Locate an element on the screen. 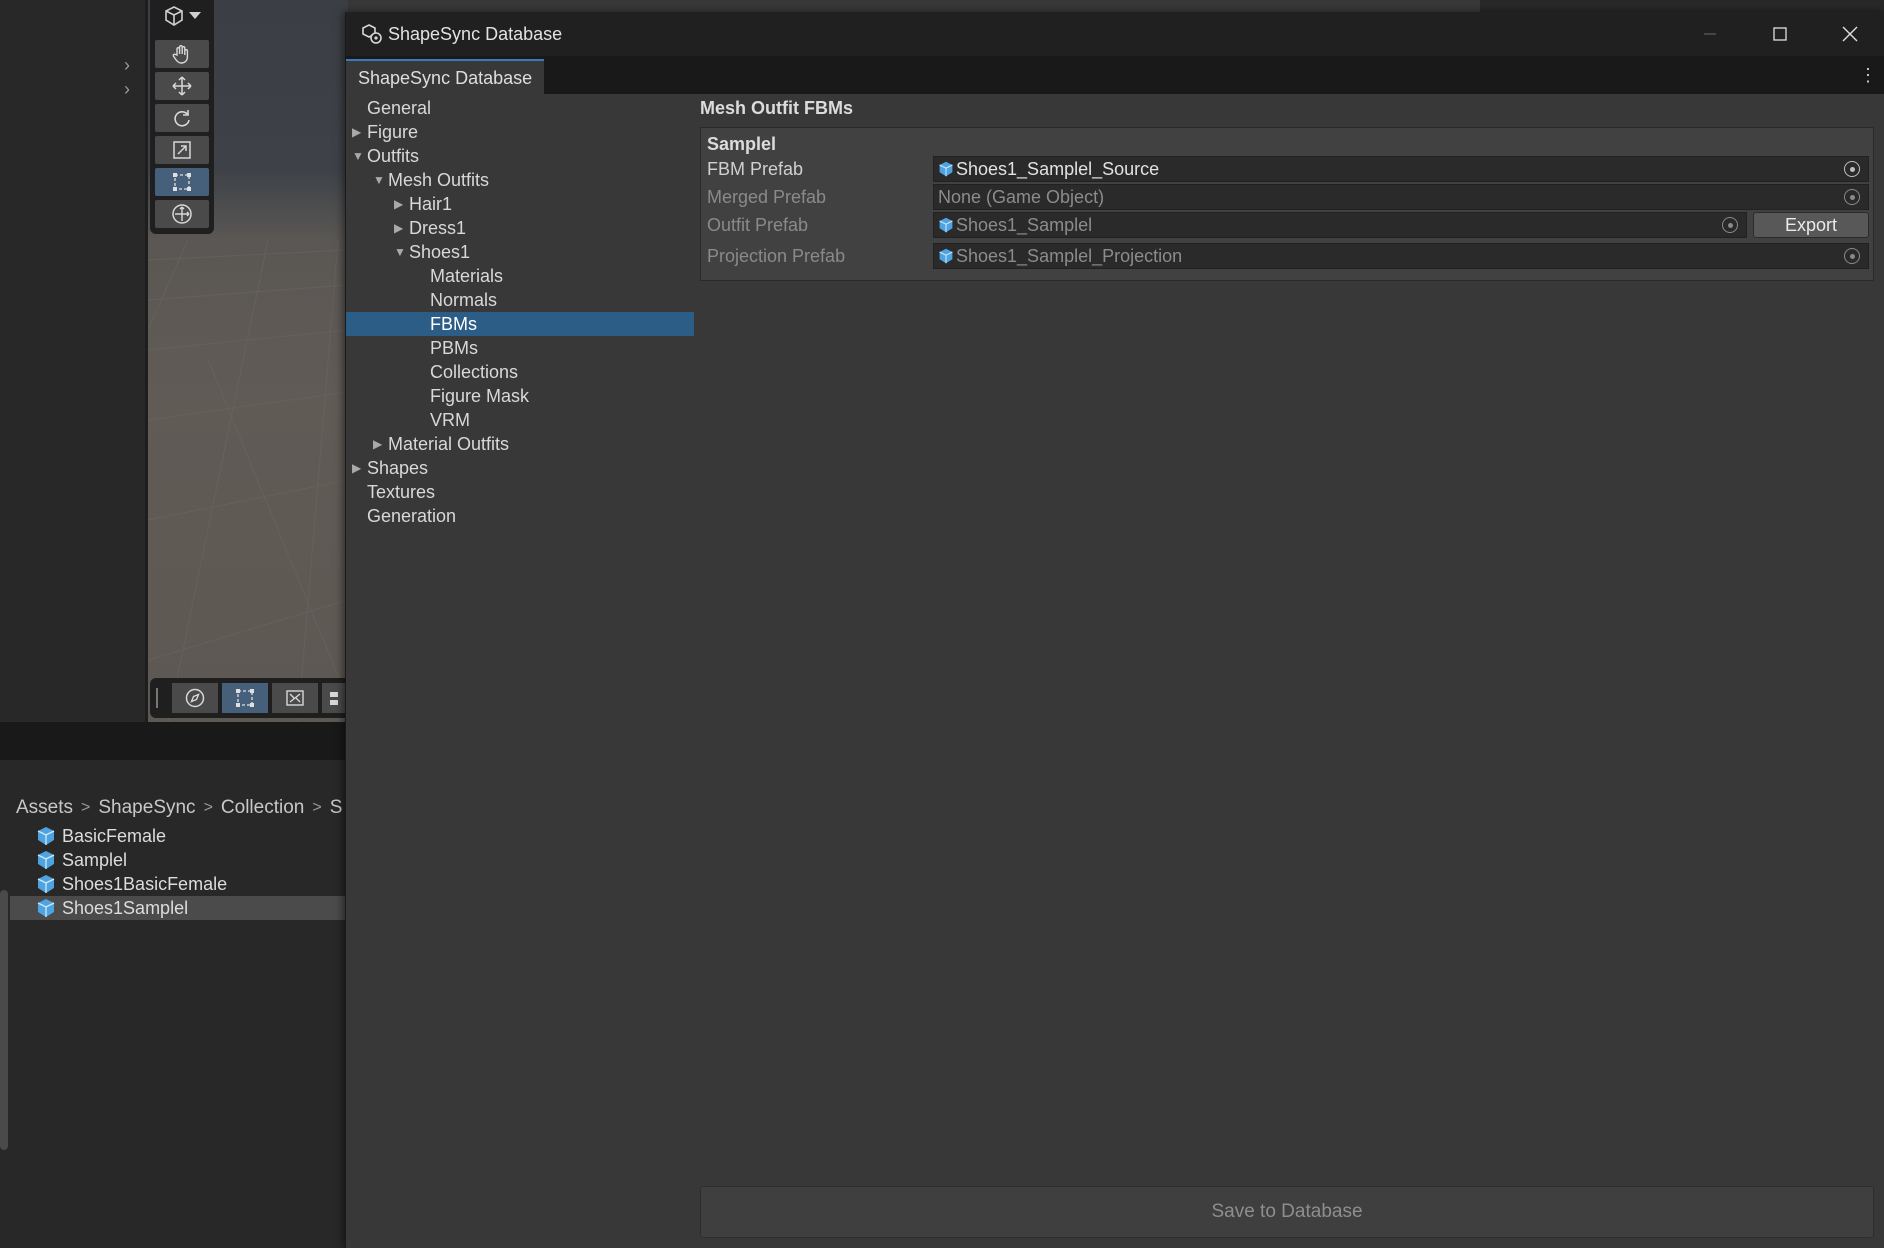 This screenshot has width=1884, height=1248. title-bar: ShapeSync Database is located at coordinates (1115, 34).